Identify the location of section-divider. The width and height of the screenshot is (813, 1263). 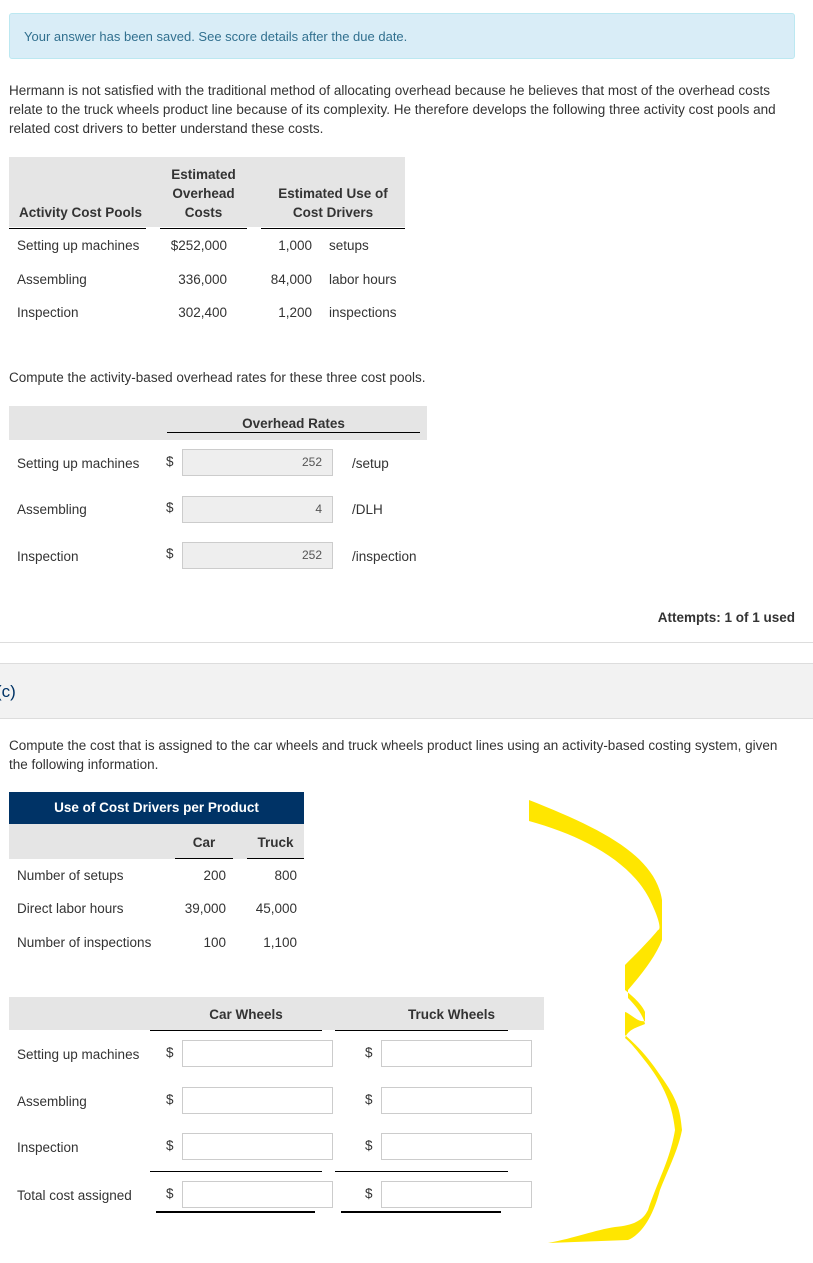
(406, 642).